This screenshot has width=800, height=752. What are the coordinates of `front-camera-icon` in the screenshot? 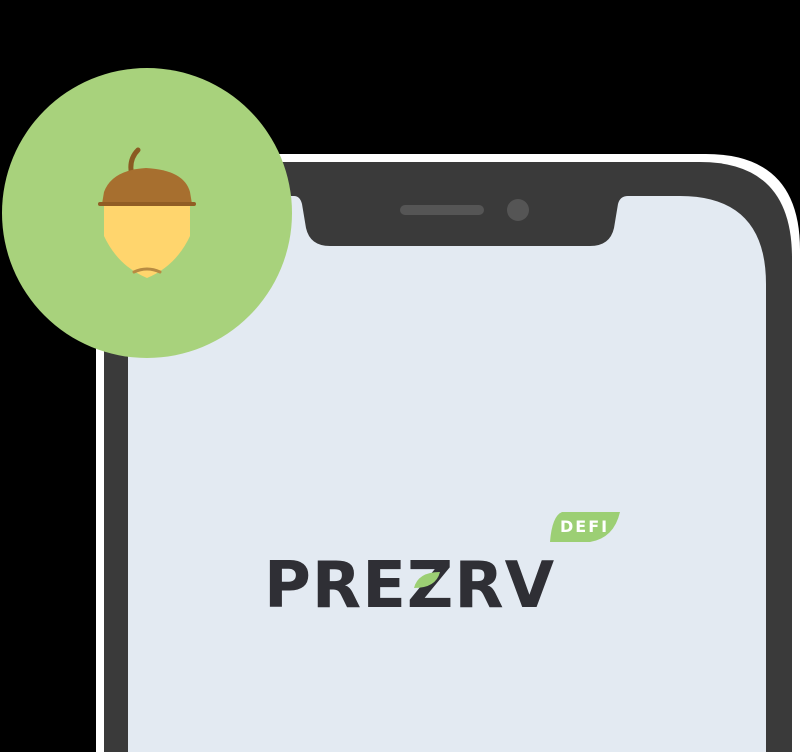 It's located at (518, 210).